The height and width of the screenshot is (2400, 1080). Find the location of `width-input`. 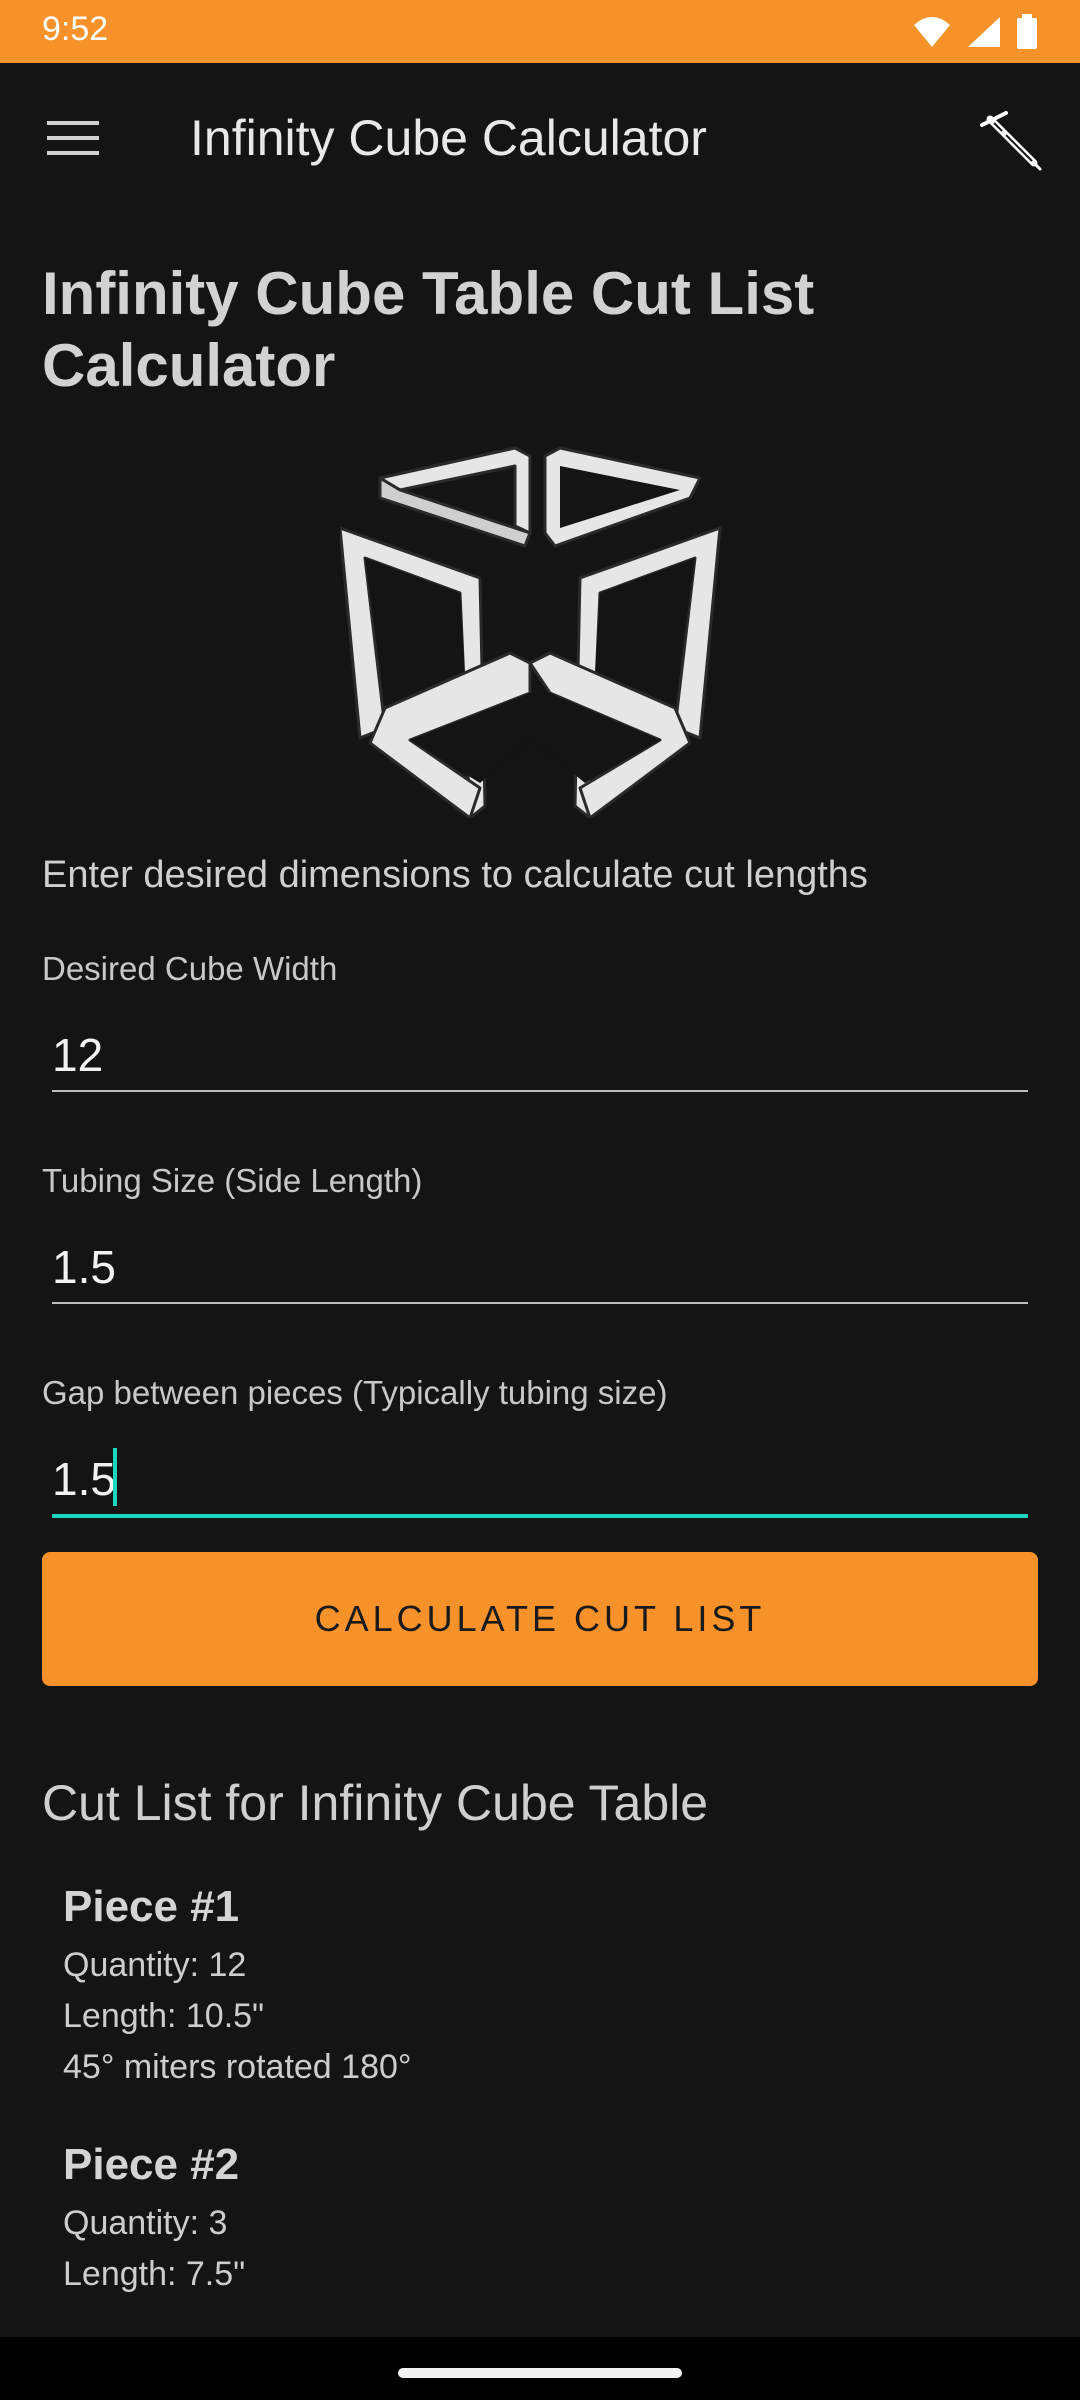

width-input is located at coordinates (540, 1056).